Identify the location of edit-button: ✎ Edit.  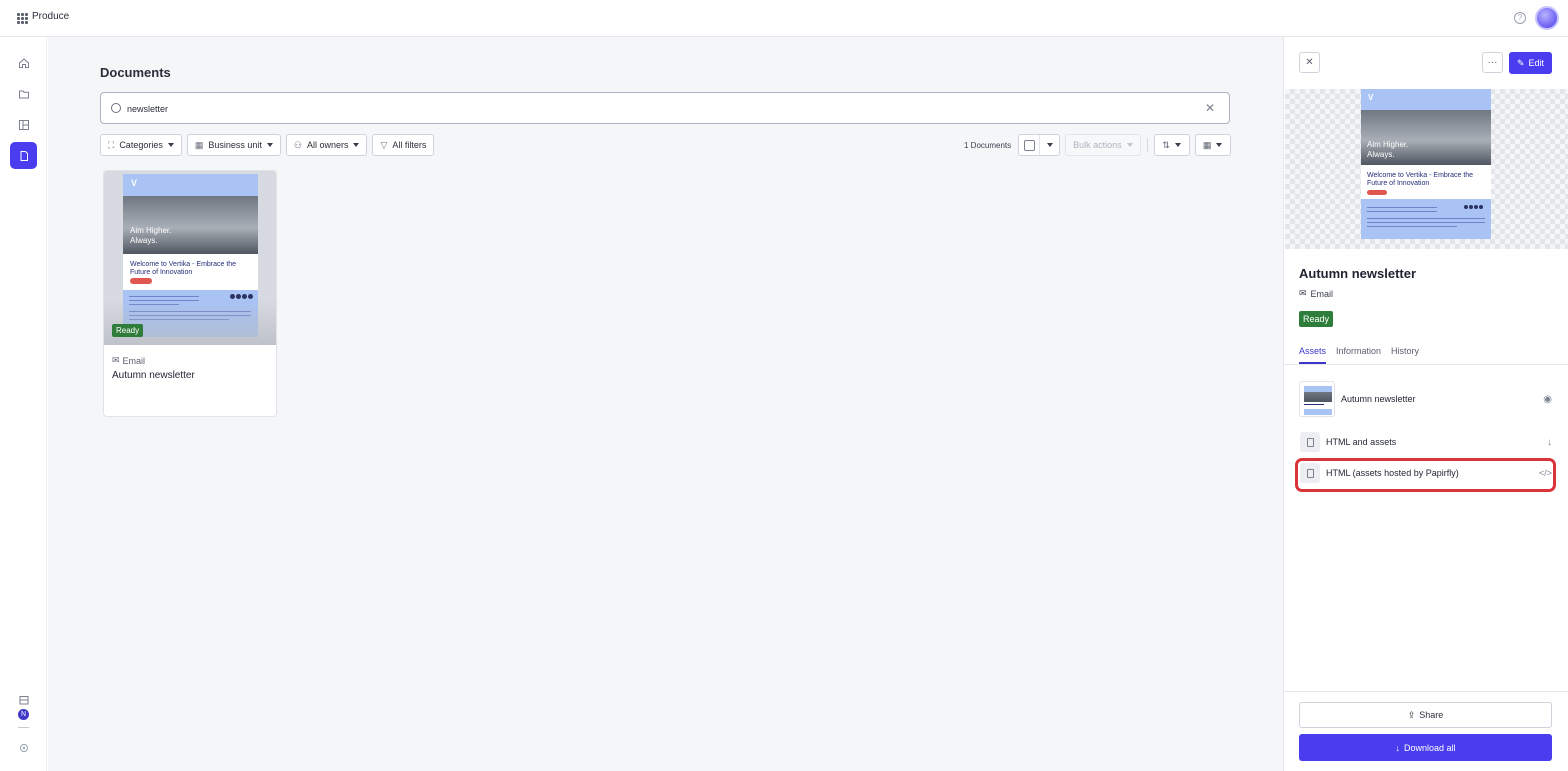
(1530, 63).